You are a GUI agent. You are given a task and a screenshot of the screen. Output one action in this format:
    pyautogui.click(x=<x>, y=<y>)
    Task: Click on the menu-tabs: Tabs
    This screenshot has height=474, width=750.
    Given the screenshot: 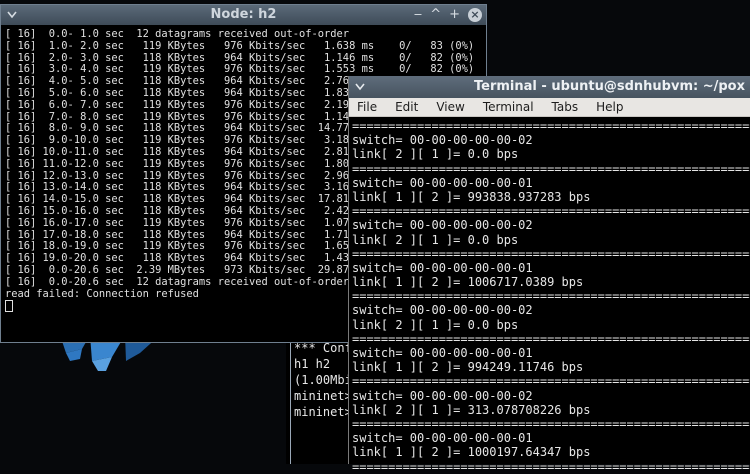 What is the action you would take?
    pyautogui.click(x=565, y=107)
    